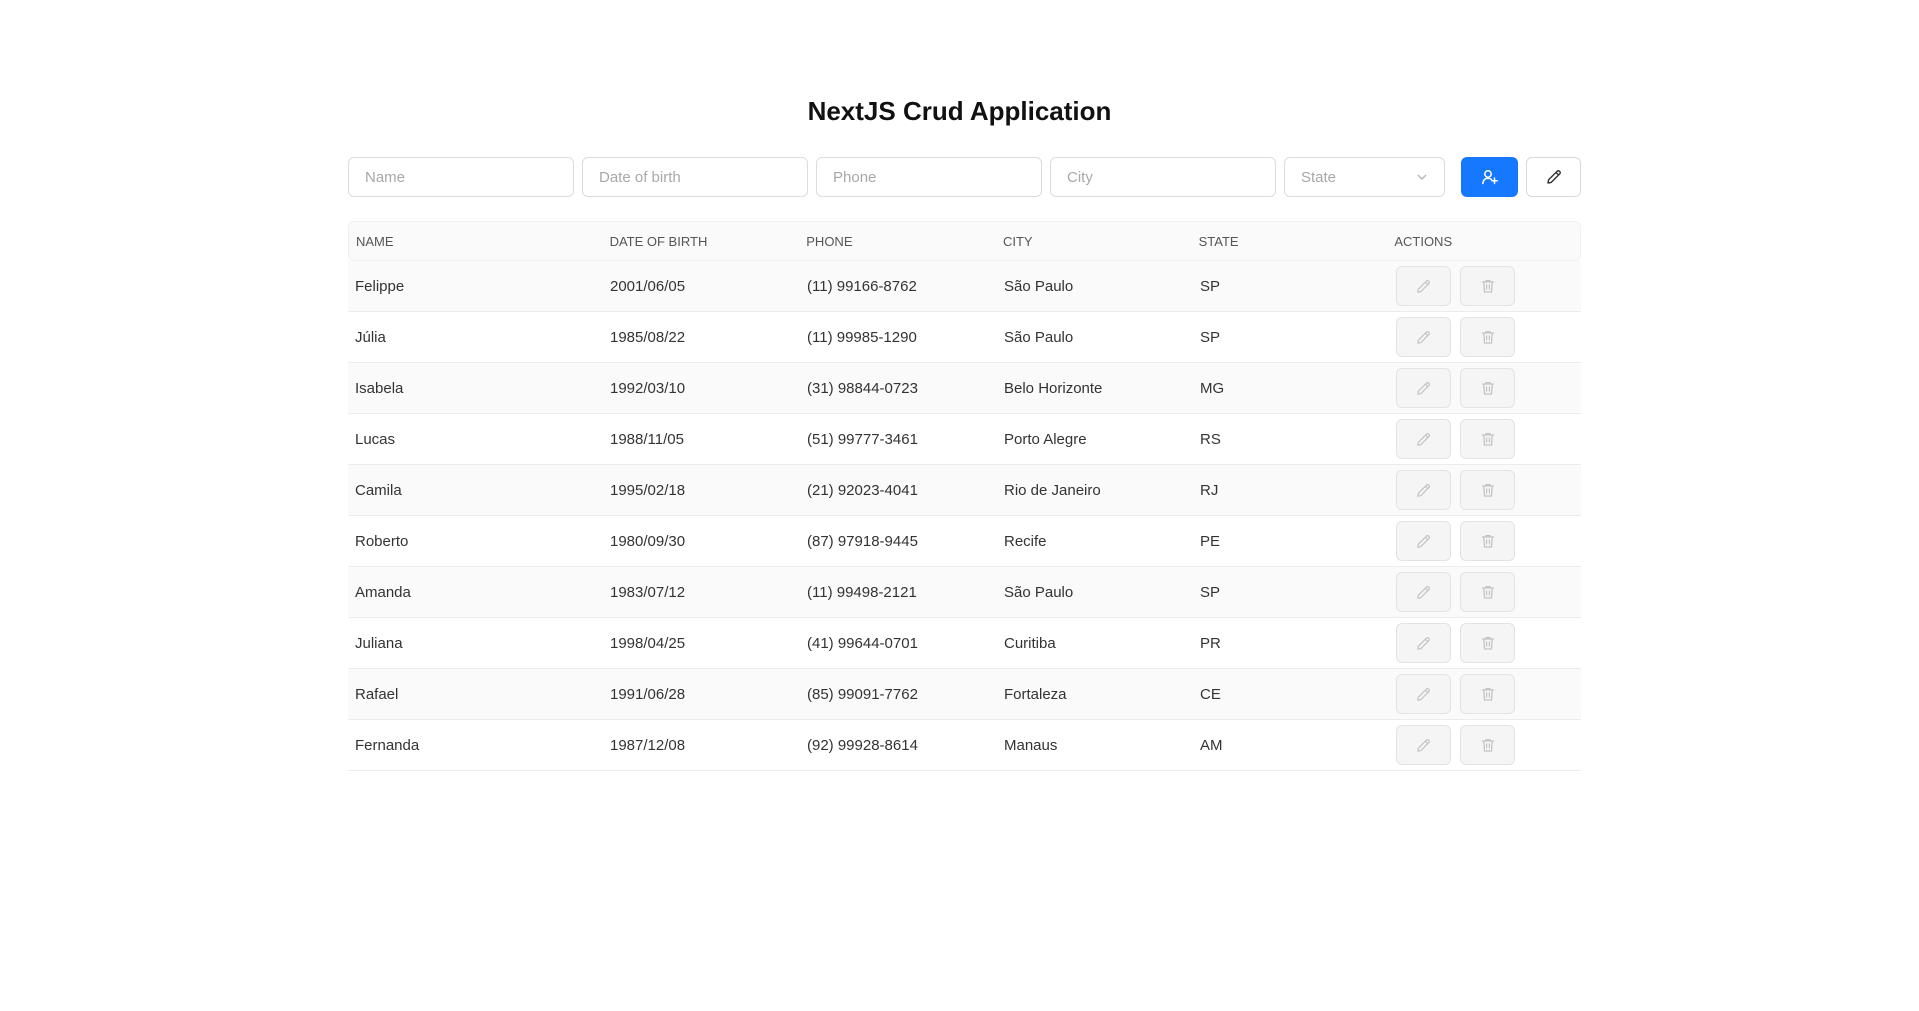 The height and width of the screenshot is (1011, 1919). I want to click on state-select: State, so click(1365, 177).